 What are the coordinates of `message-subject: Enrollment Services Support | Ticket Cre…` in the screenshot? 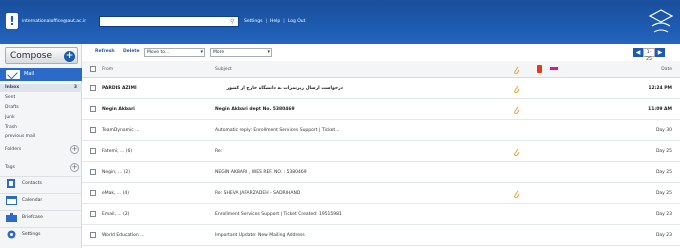 It's located at (278, 214).